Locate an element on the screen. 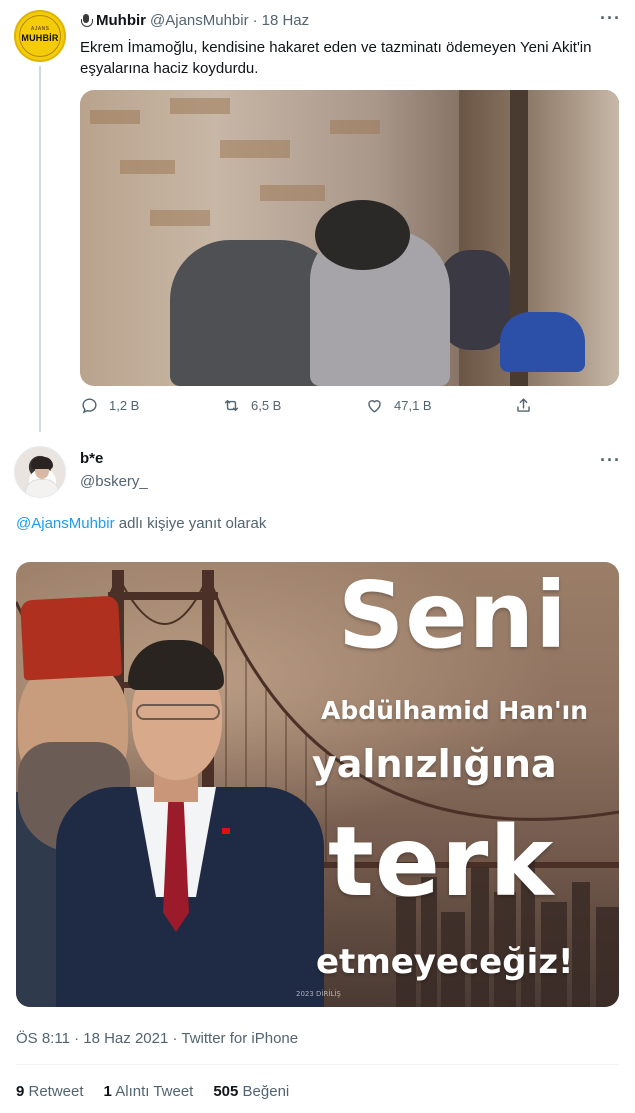 This screenshot has width=635, height=1113. poster-line-5: etmeyeceğiz! is located at coordinates (445, 962).